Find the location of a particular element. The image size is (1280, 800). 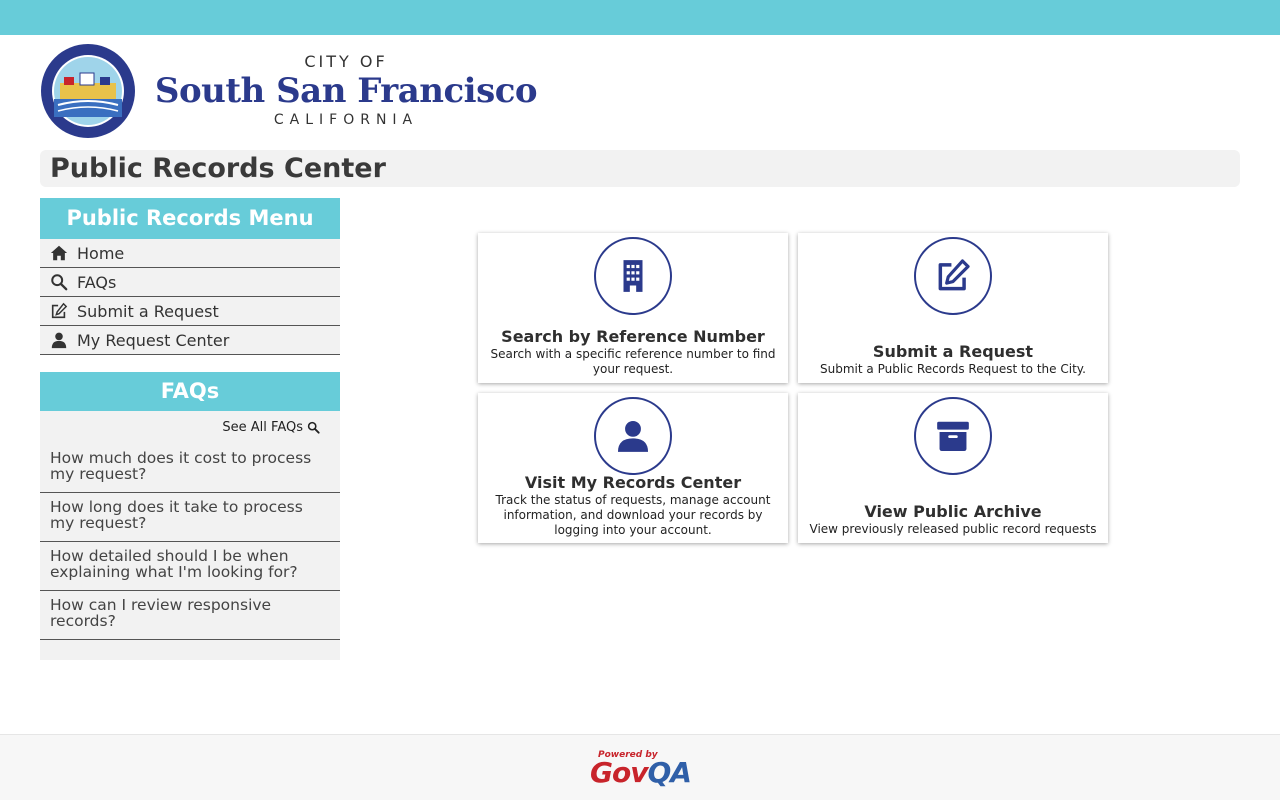

page-title: Public Records Center is located at coordinates (218, 168).